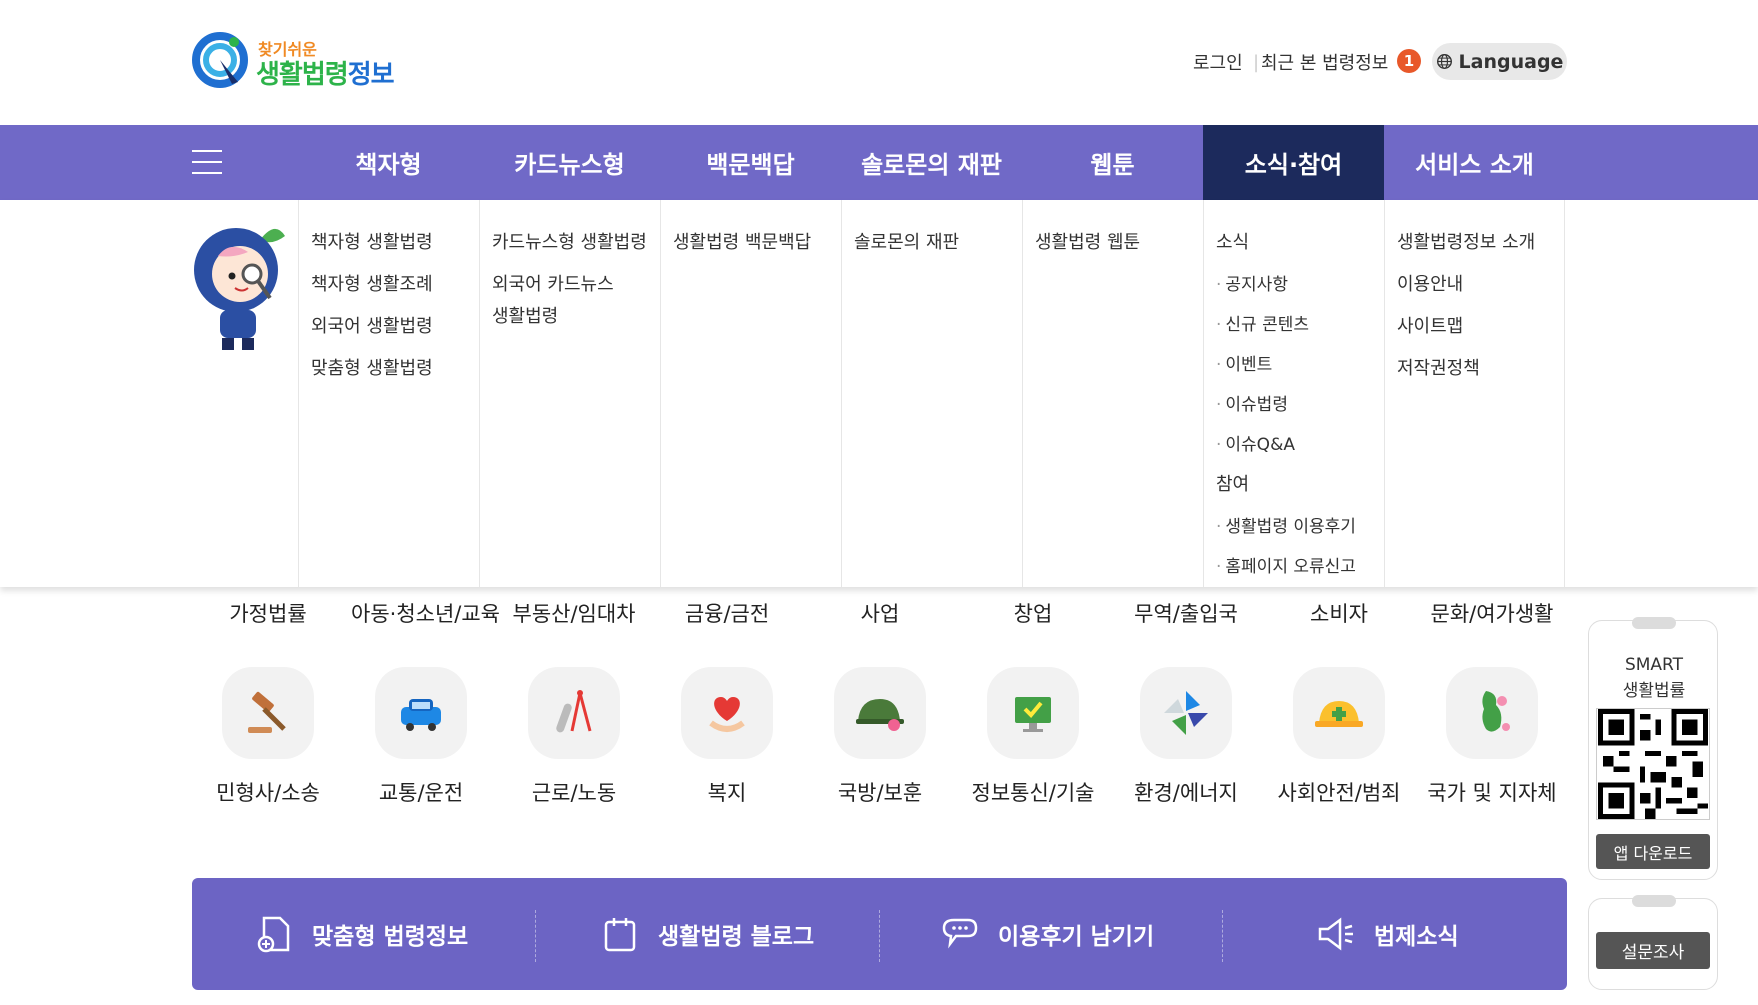 The height and width of the screenshot is (1005, 1758). What do you see at coordinates (574, 713) in the screenshot?
I see `compass-icon` at bounding box center [574, 713].